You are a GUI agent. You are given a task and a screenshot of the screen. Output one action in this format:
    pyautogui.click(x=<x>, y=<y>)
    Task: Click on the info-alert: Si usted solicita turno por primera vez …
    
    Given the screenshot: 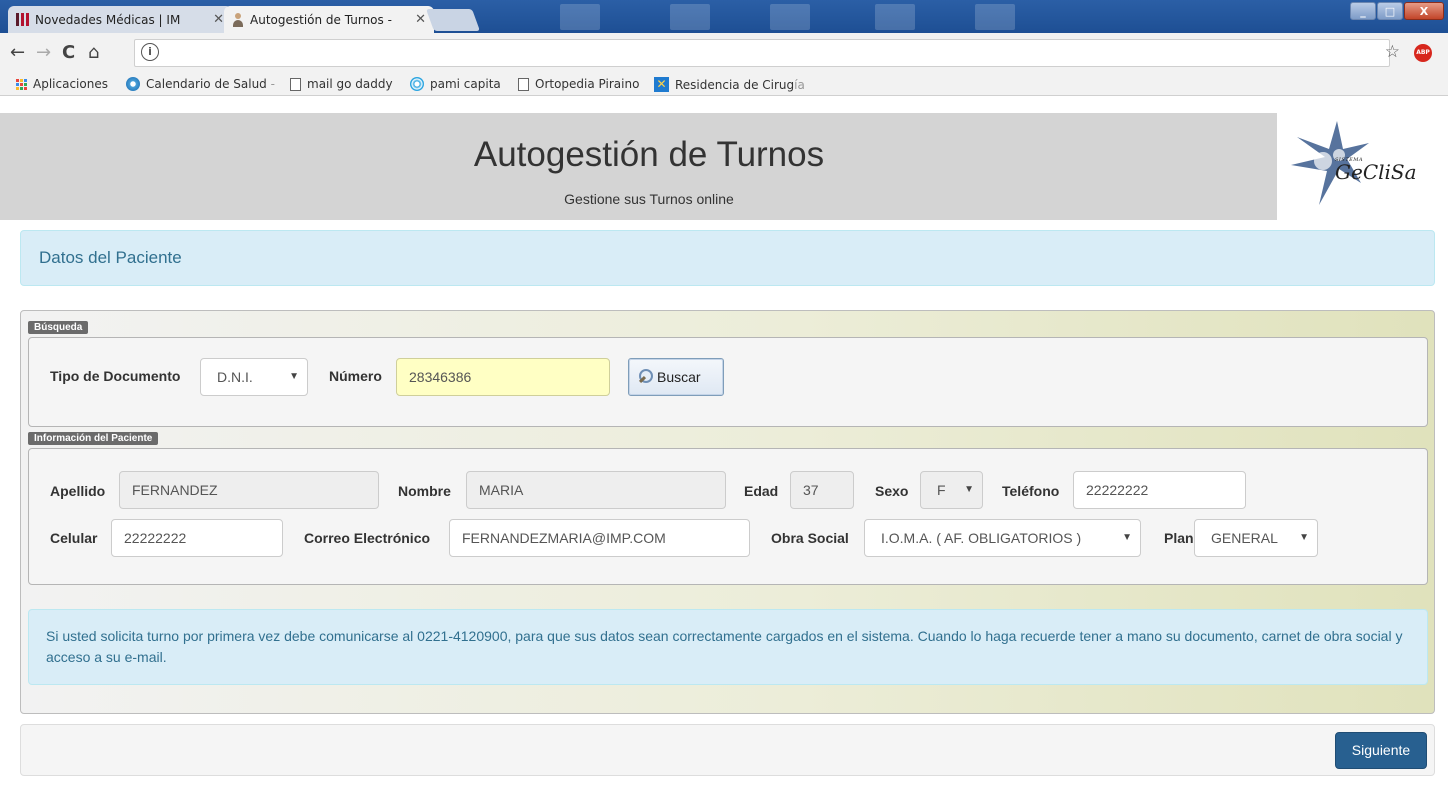 What is the action you would take?
    pyautogui.click(x=728, y=647)
    